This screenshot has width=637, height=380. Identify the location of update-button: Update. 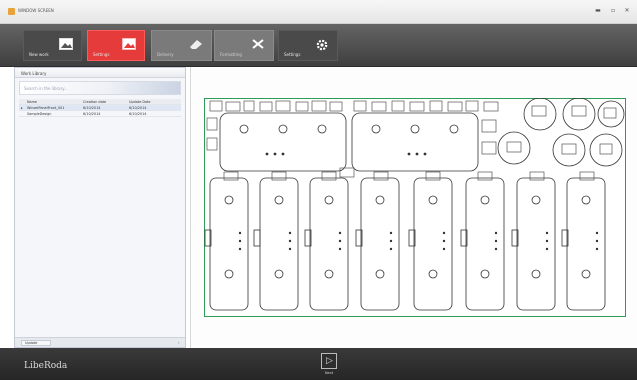
(36, 343).